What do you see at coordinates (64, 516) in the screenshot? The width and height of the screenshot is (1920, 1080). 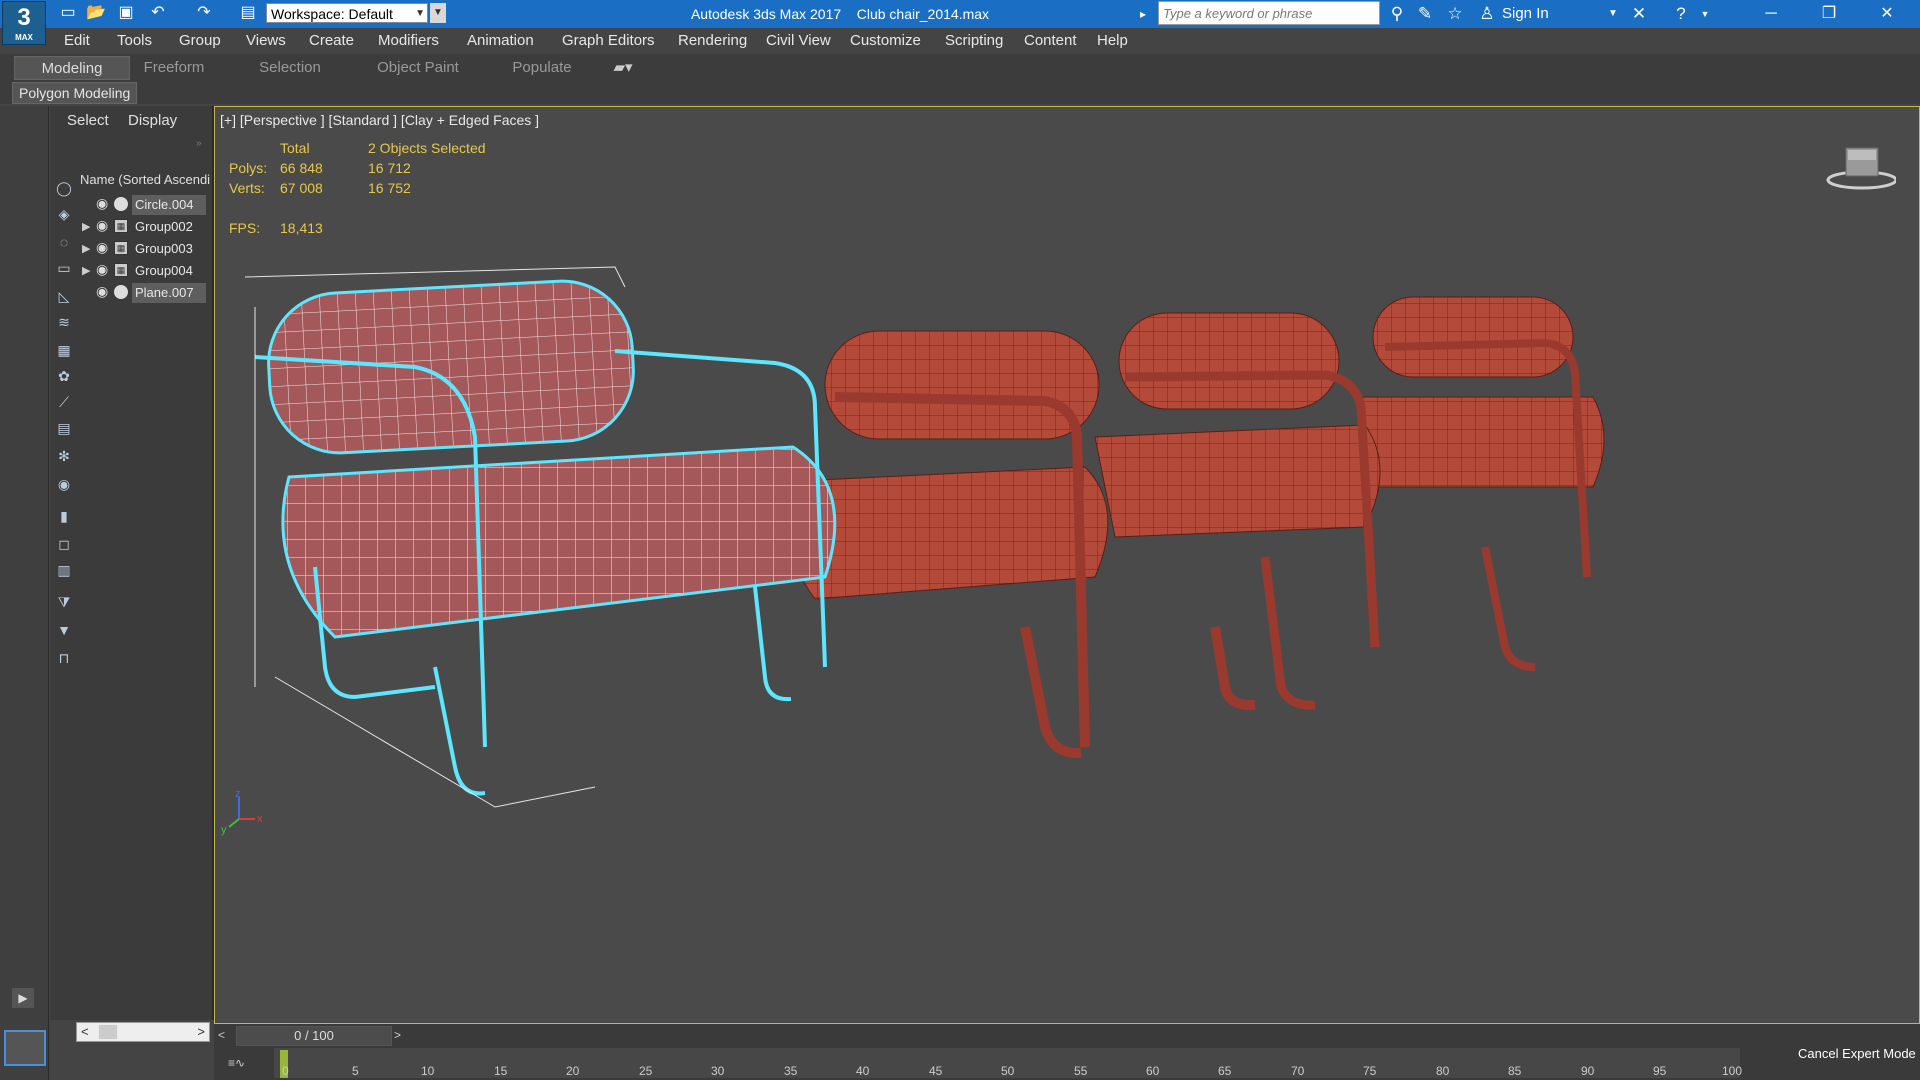 I see `display-all-icon: ▮` at bounding box center [64, 516].